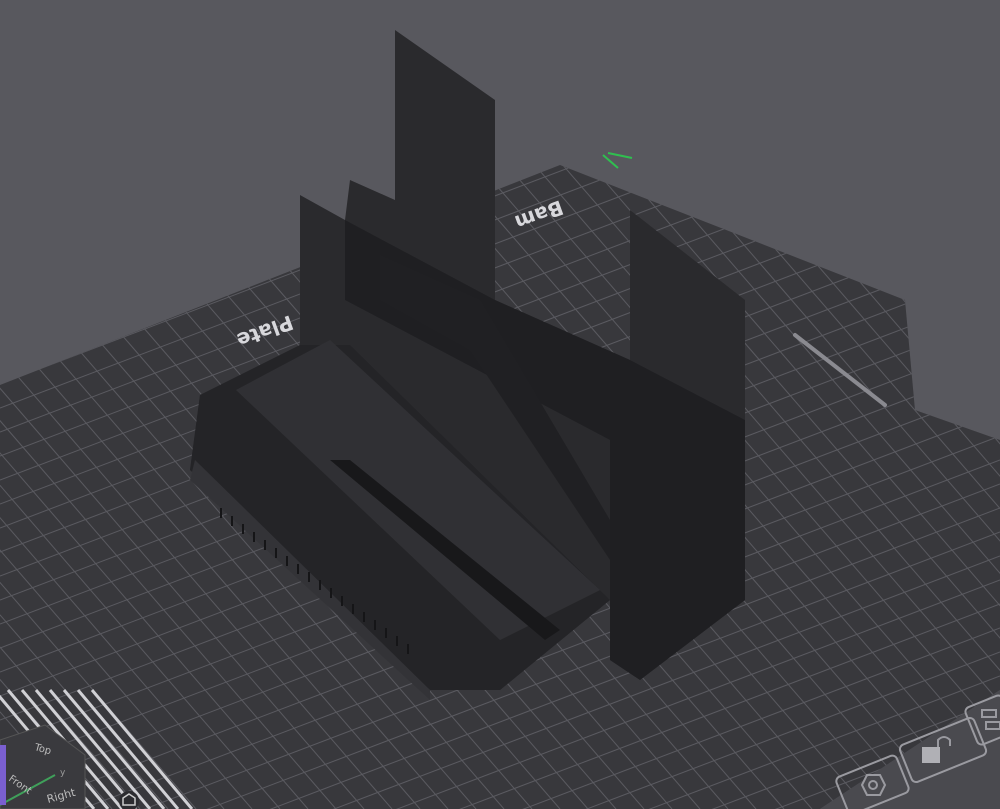 The image size is (1000, 809). Describe the element at coordinates (873, 781) in the screenshot. I see `nut-icon` at that location.